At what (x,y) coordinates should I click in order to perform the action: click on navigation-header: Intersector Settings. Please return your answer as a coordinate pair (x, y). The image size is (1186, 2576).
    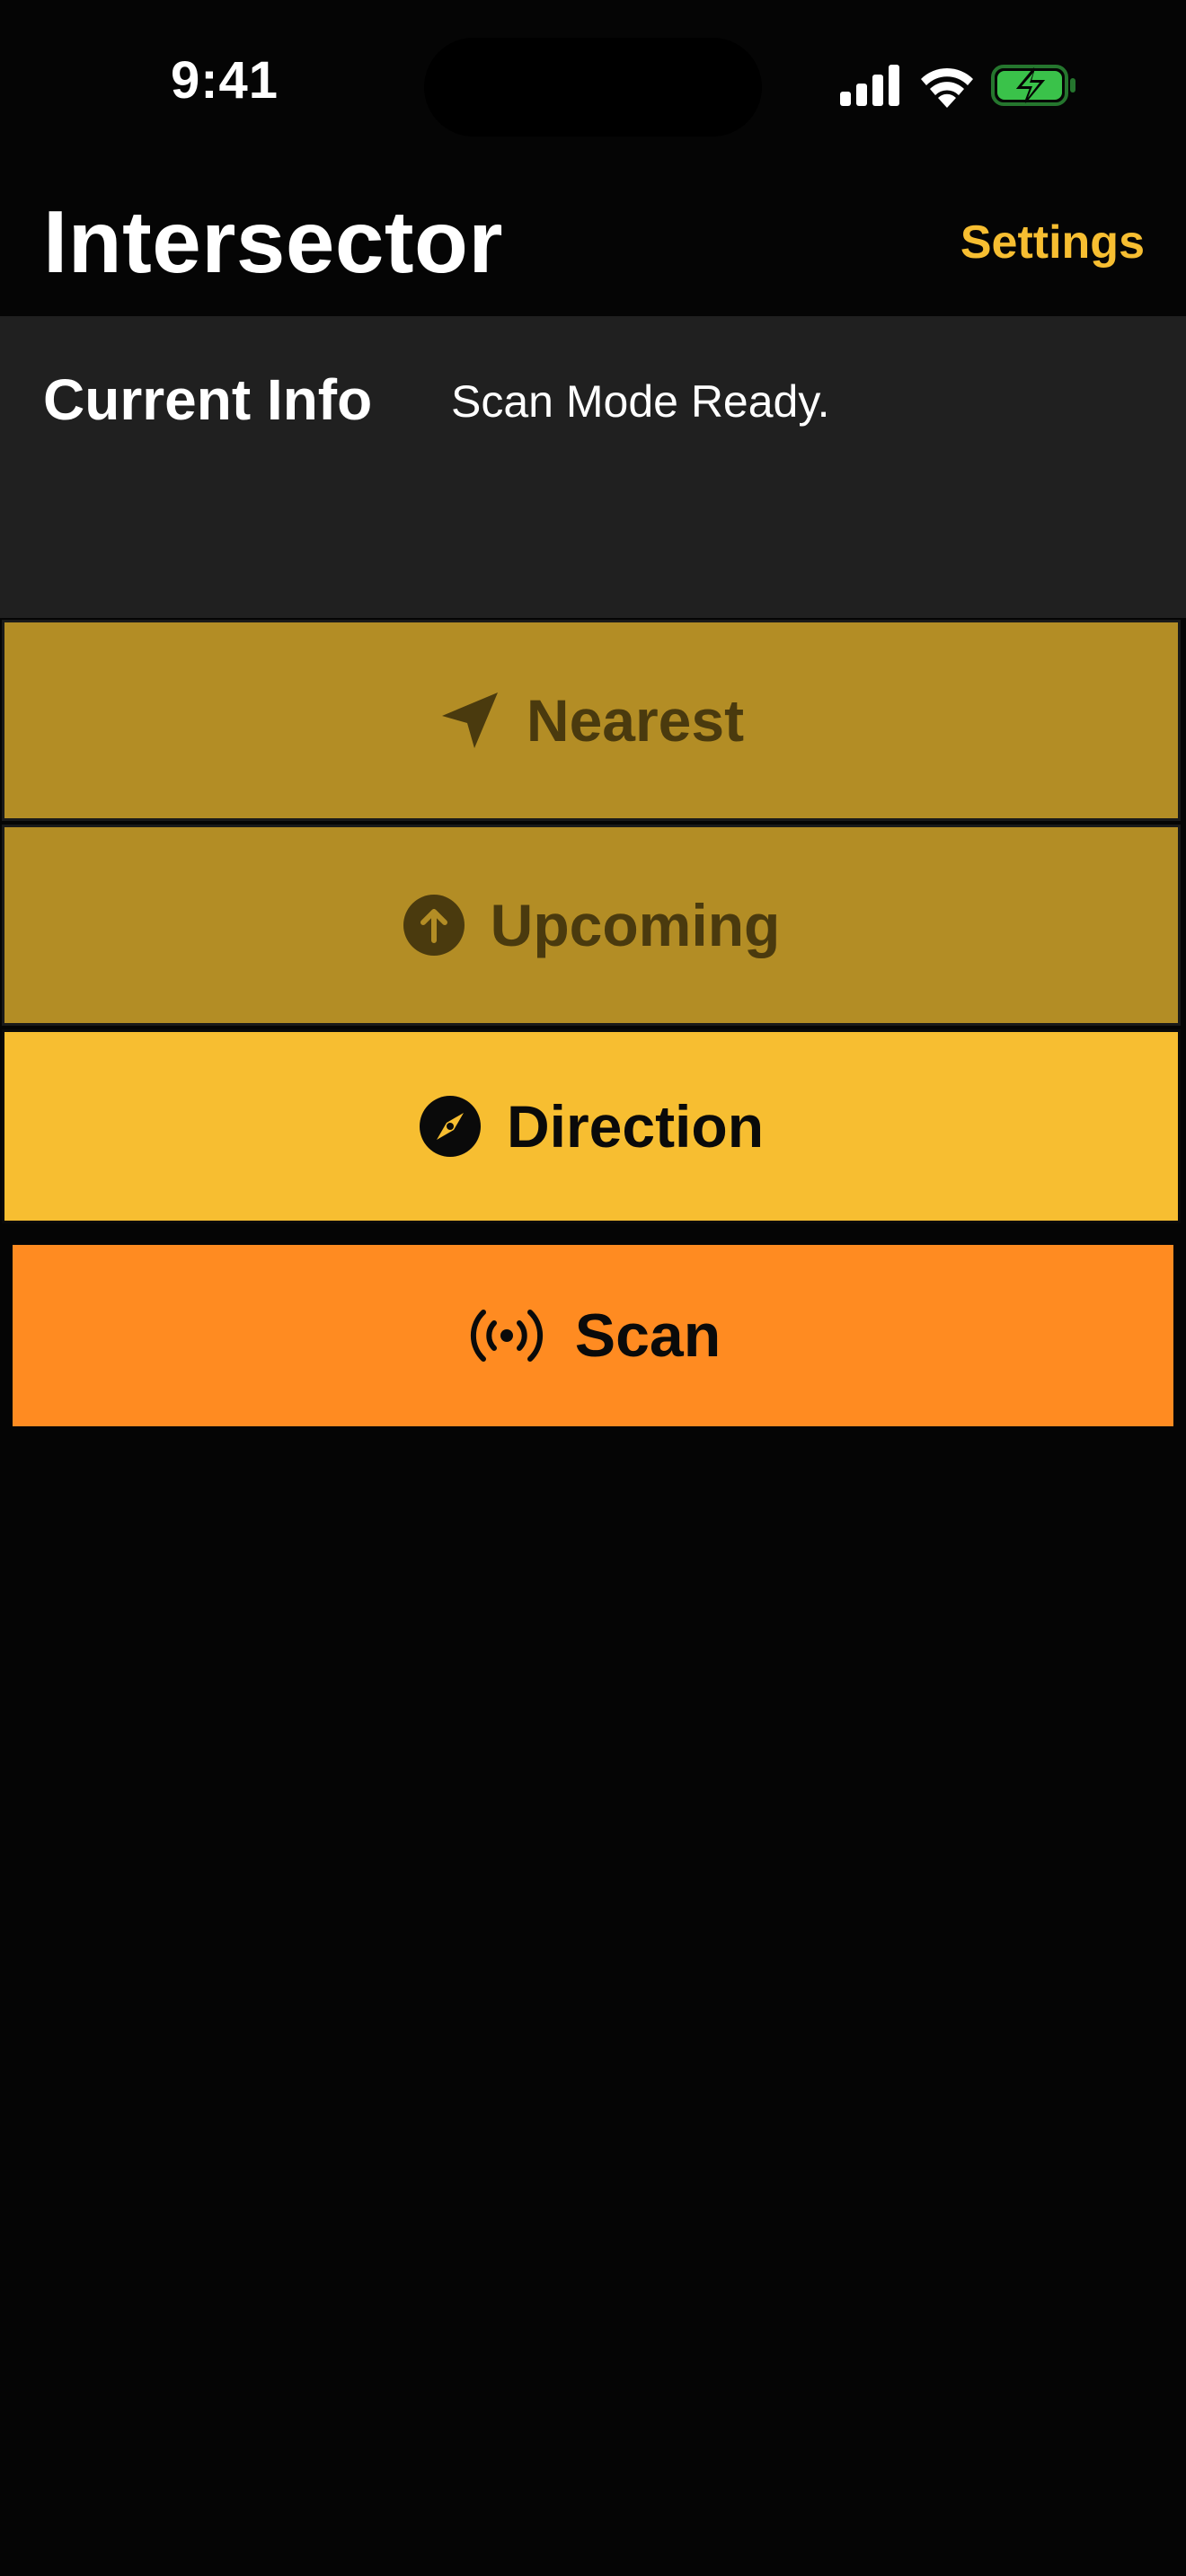
    Looking at the image, I should click on (593, 243).